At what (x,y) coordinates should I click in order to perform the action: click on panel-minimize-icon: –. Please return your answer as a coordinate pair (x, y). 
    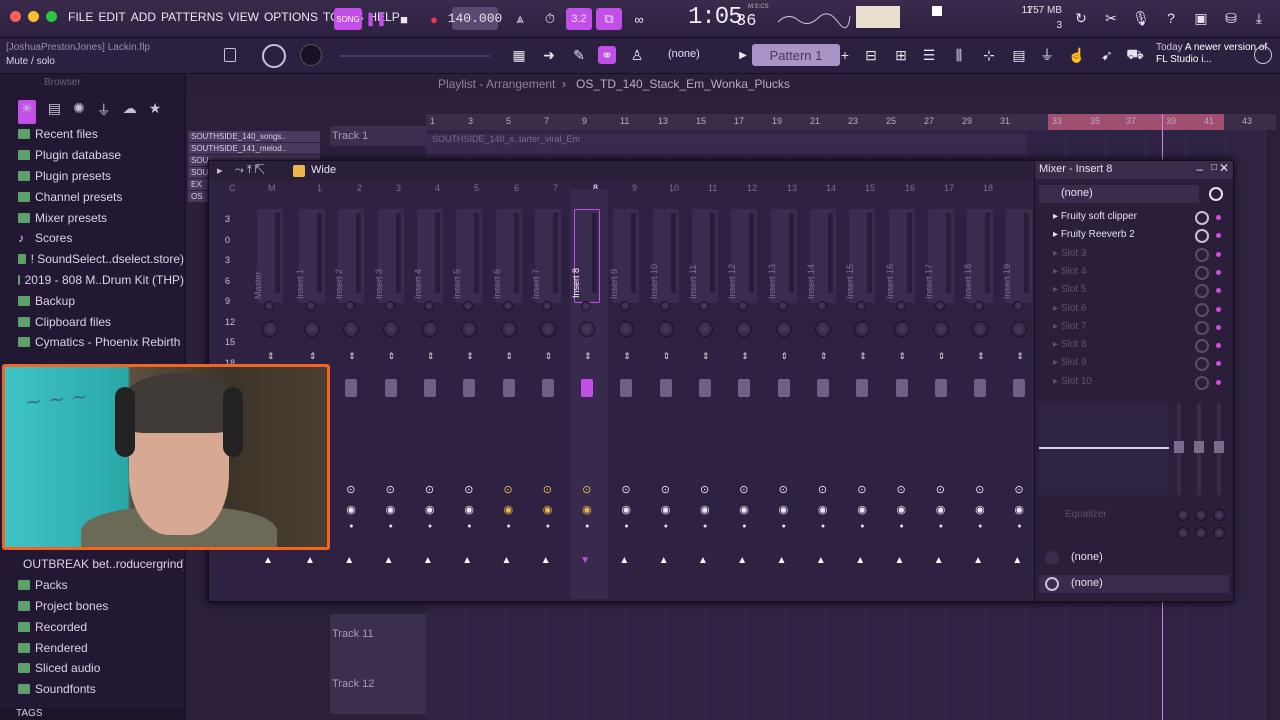
    Looking at the image, I should click on (1199, 169).